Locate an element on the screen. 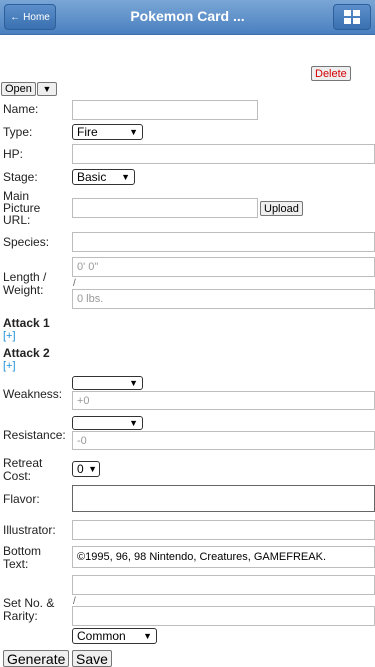  weakness-value-input: +0 is located at coordinates (223, 400).